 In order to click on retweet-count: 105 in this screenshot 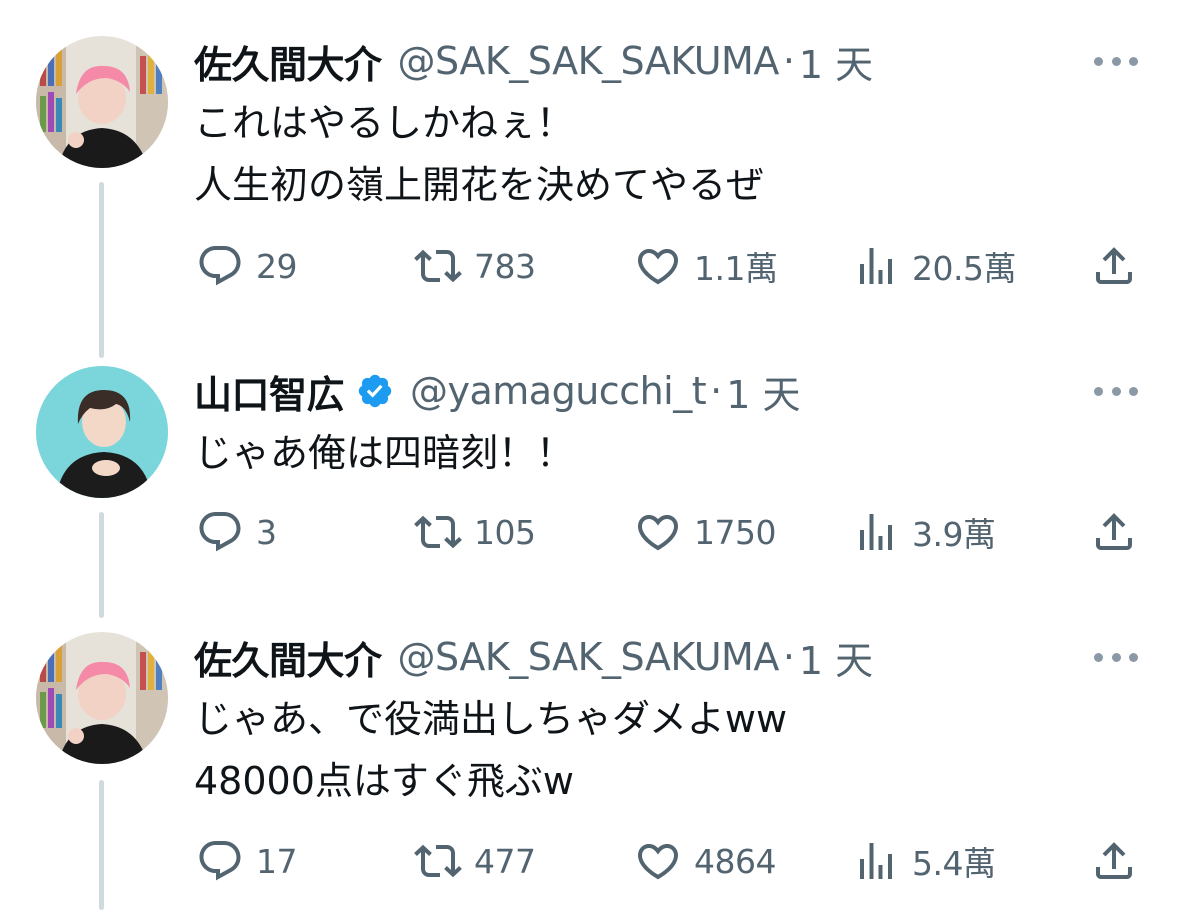, I will do `click(505, 532)`.